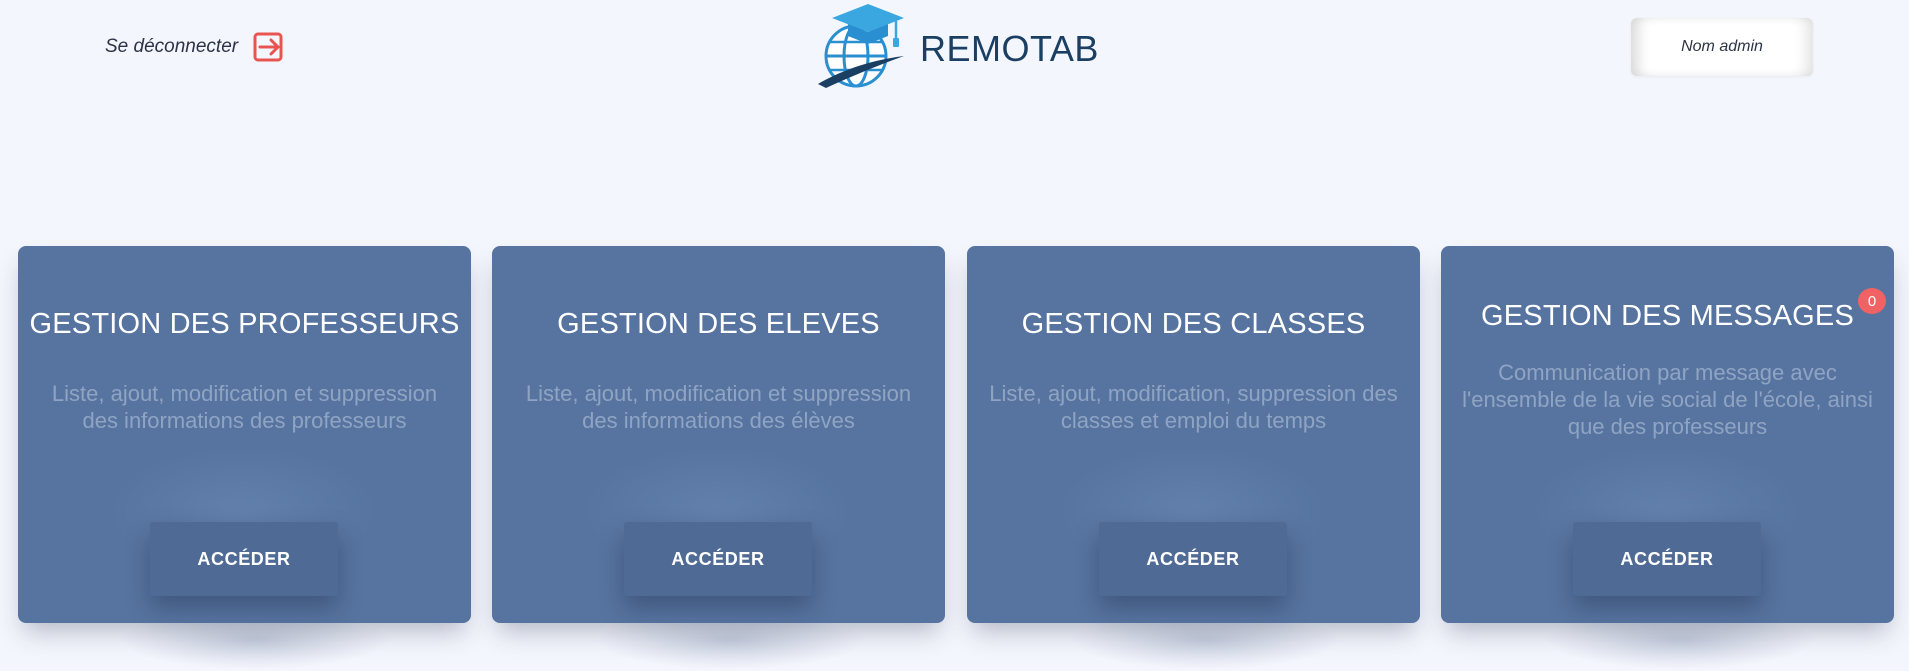 This screenshot has width=1909, height=671. I want to click on admin-profile: Nom admin, so click(1722, 47).